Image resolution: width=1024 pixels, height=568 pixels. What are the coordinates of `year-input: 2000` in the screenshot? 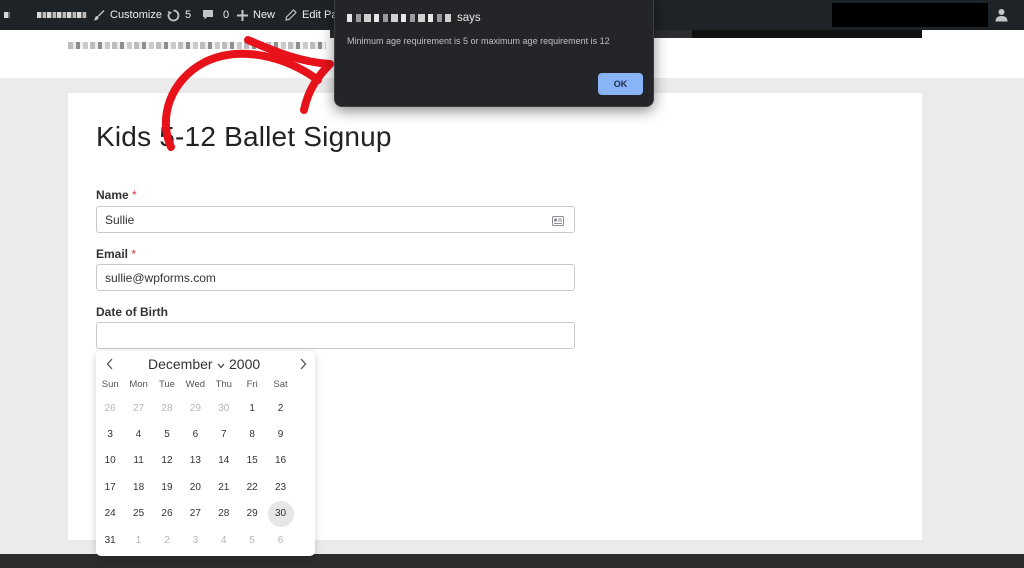 It's located at (244, 364).